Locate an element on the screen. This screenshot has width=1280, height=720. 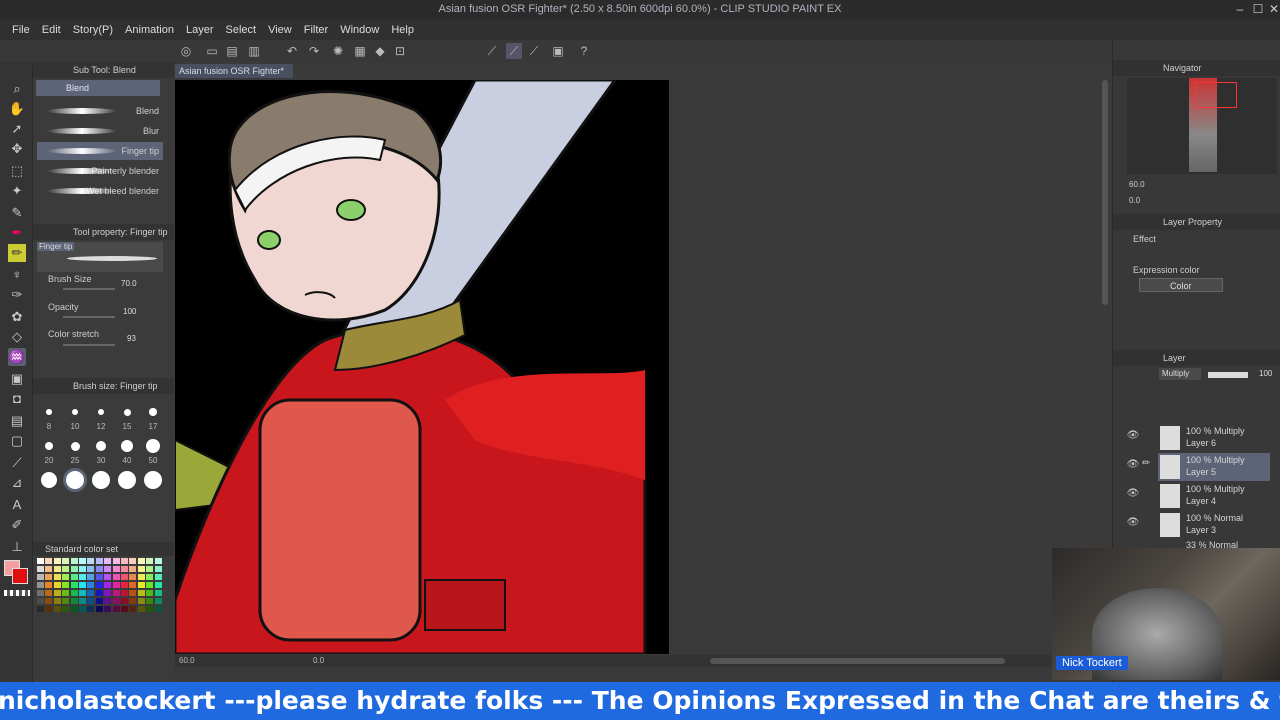
fill-bucket-icon: ◘ is located at coordinates (17, 399).